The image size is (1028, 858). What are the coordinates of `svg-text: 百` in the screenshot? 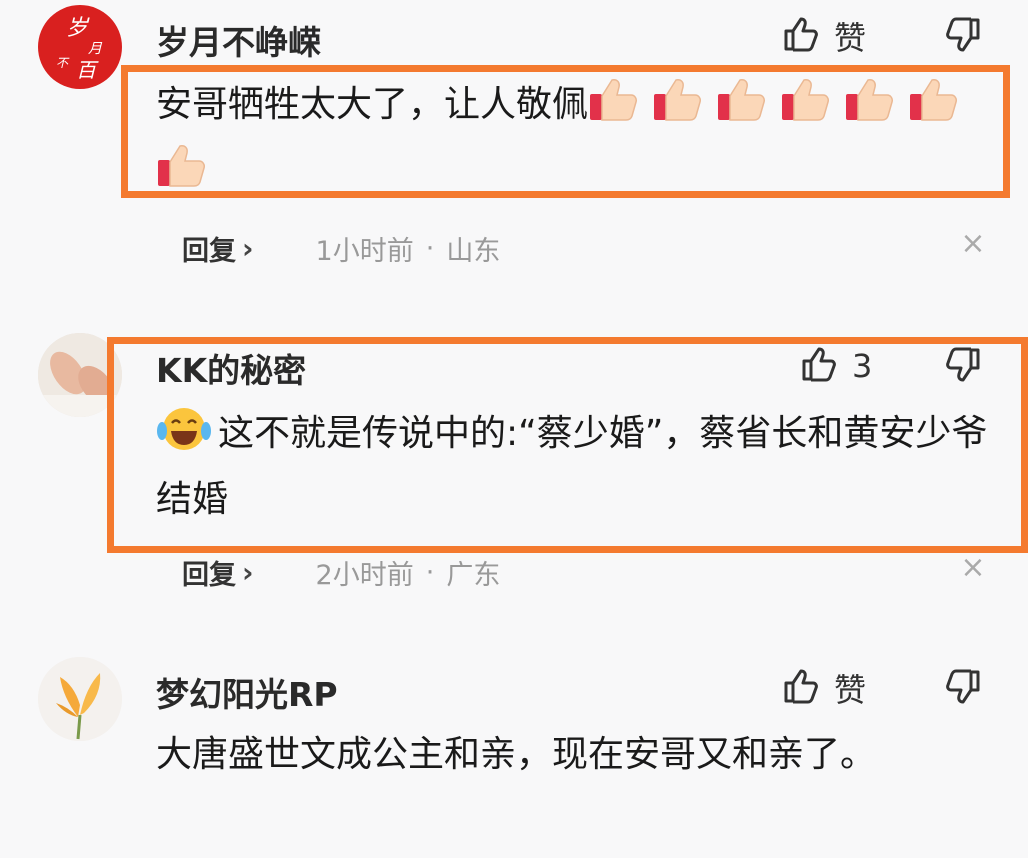 It's located at (87, 70).